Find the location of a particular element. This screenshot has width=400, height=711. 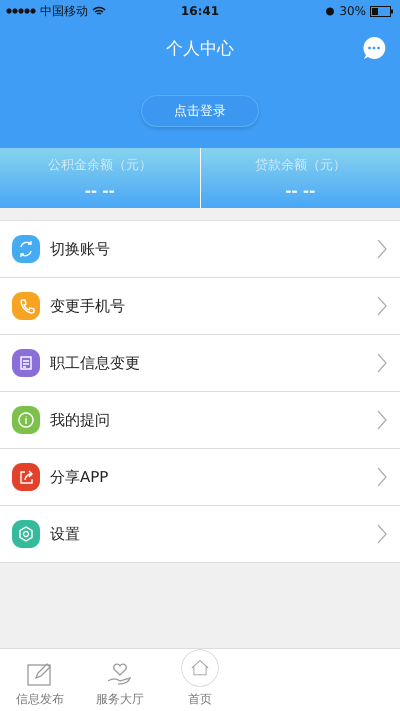

stat-label: 公积金余额（元） is located at coordinates (100, 165).